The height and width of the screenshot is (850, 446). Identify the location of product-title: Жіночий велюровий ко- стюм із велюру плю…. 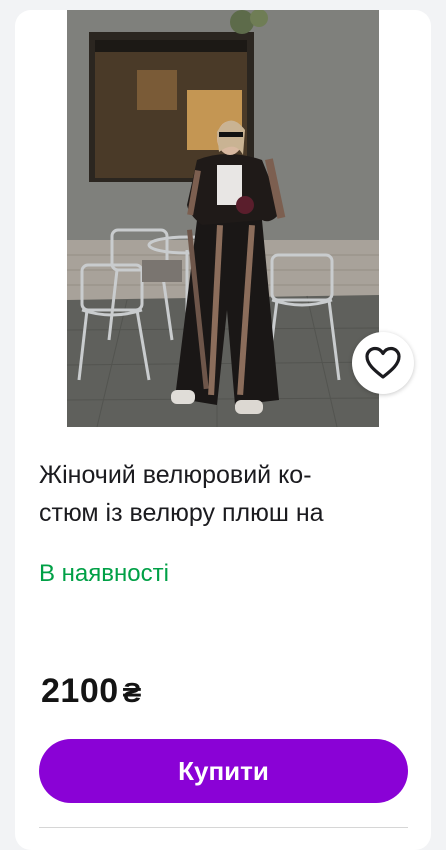
(219, 494).